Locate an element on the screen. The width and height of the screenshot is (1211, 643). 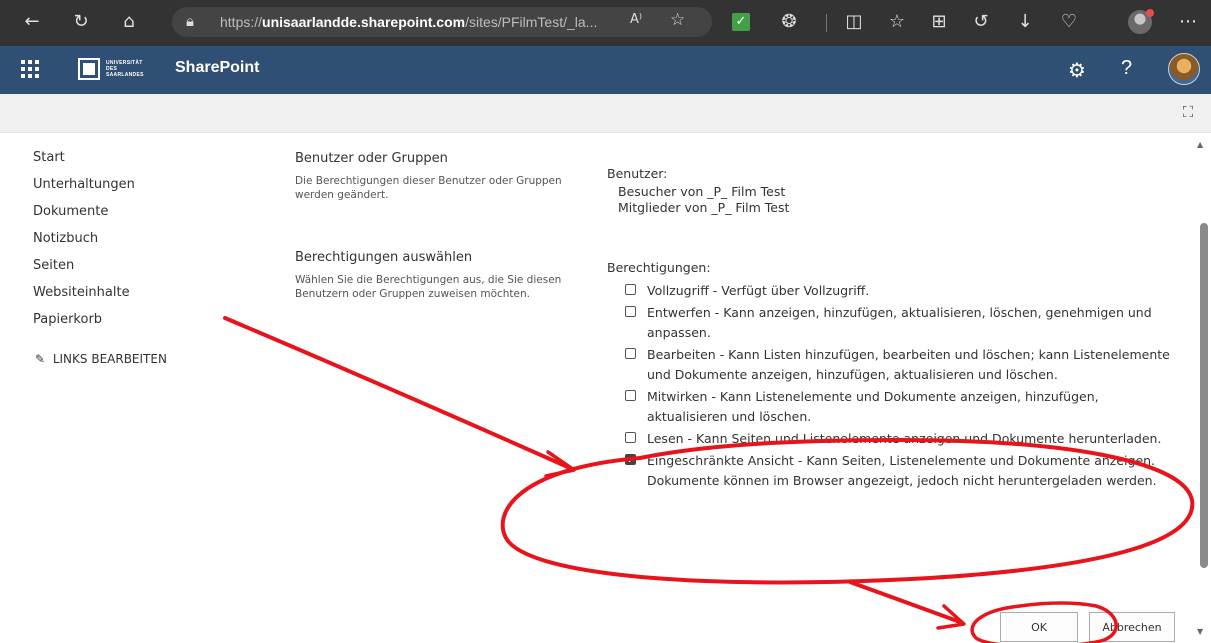
edit-links-label: LINKS BEARBEITEN is located at coordinates (109, 359).